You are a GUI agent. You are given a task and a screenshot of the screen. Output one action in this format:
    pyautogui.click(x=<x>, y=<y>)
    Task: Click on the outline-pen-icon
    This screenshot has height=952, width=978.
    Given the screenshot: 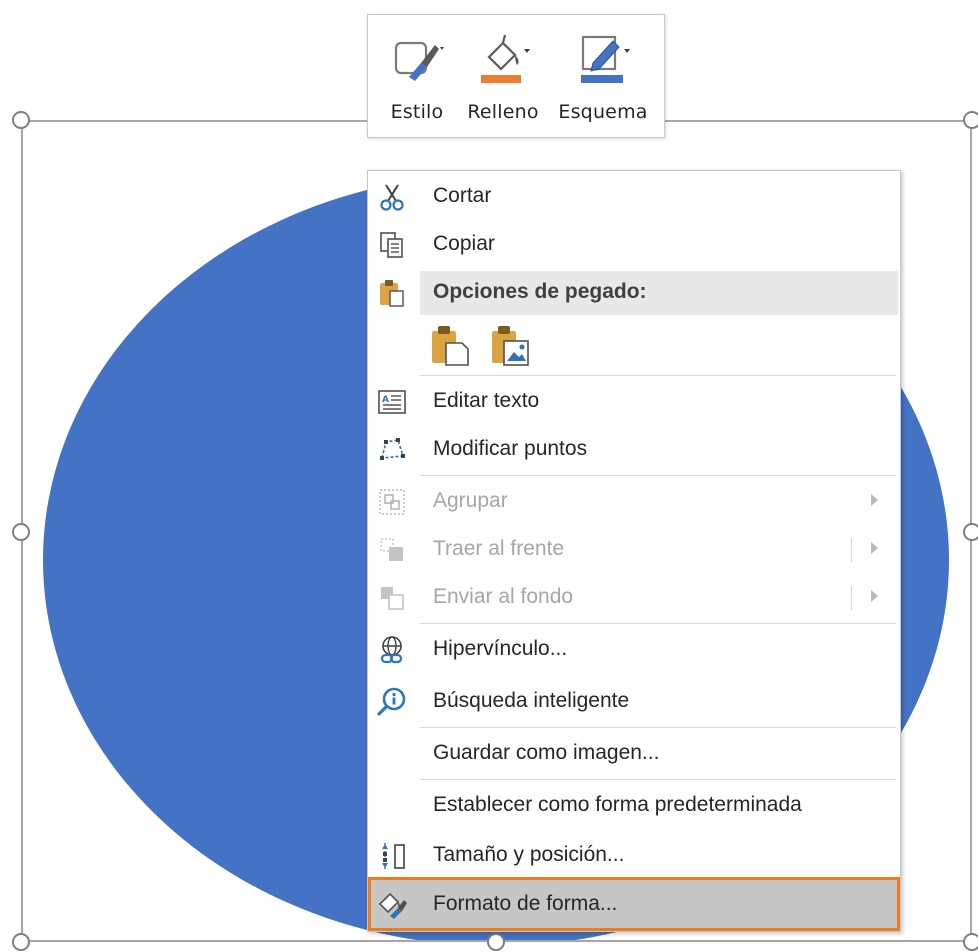 What is the action you would take?
    pyautogui.click(x=605, y=59)
    